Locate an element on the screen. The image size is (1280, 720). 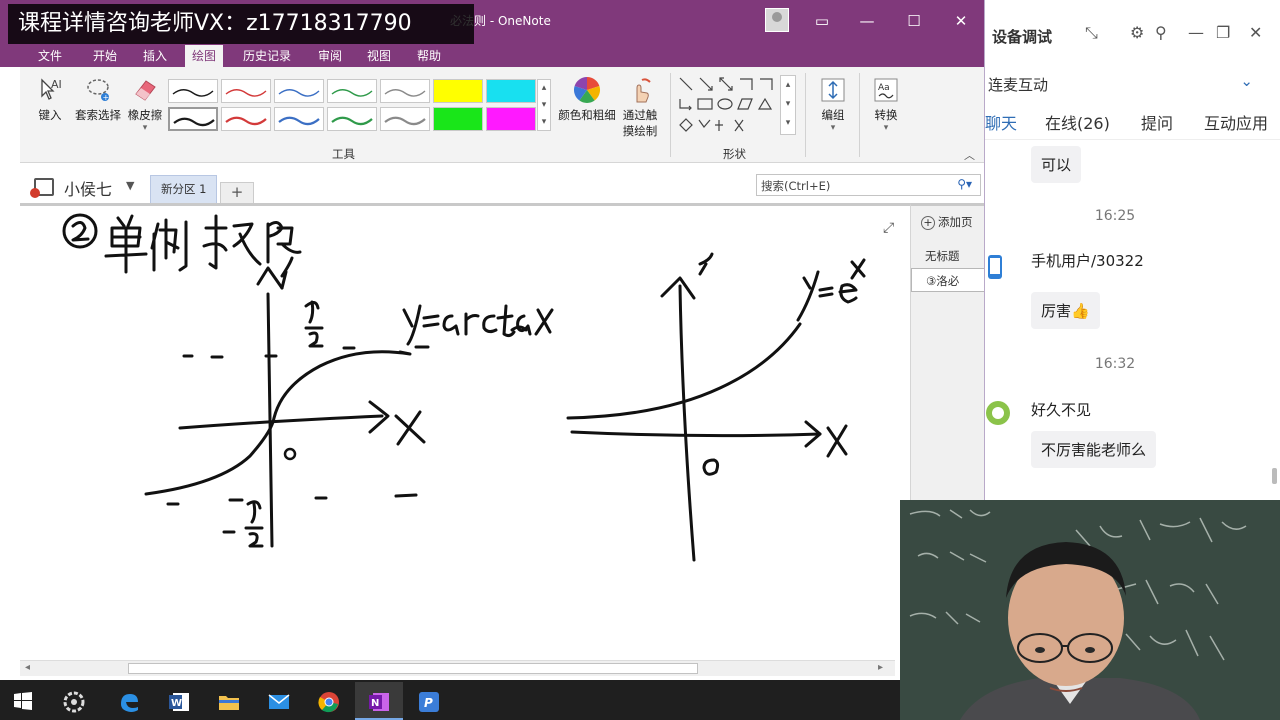
page-item: 无标题 is located at coordinates (947, 256).